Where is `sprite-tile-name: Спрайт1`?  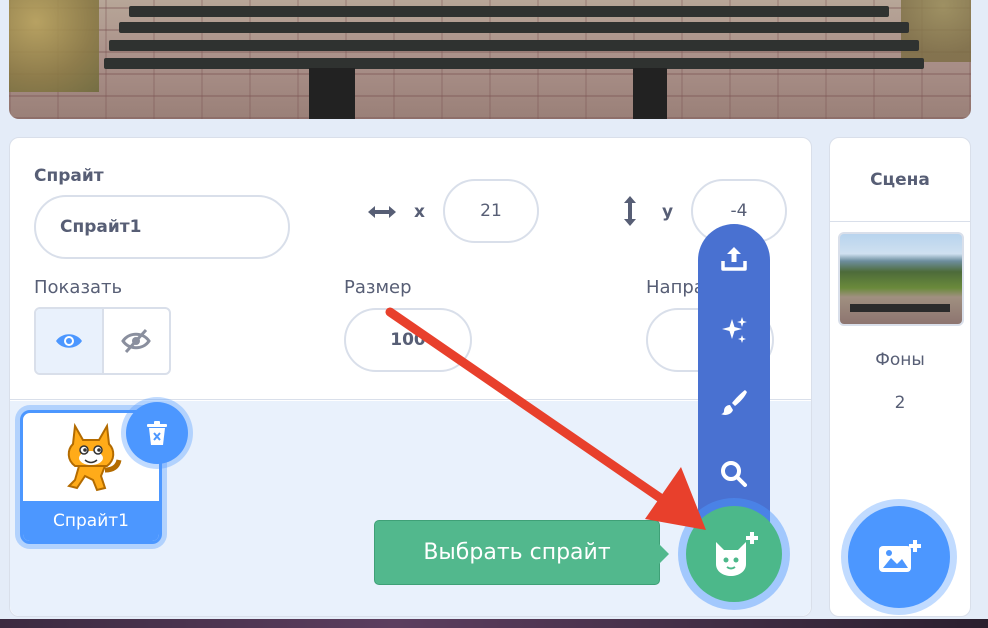 sprite-tile-name: Спрайт1 is located at coordinates (91, 521).